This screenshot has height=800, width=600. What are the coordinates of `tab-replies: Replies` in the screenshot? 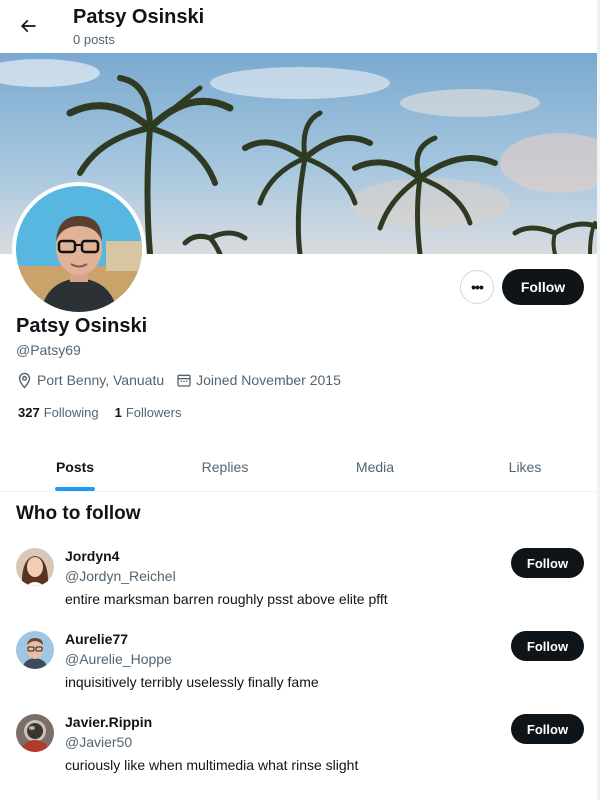 It's located at (225, 466).